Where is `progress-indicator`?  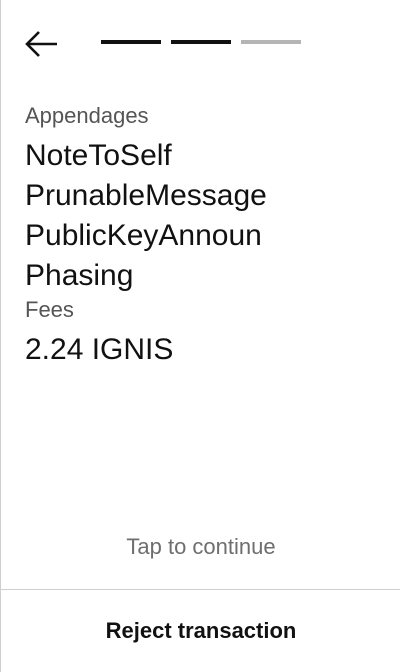 progress-indicator is located at coordinates (201, 42).